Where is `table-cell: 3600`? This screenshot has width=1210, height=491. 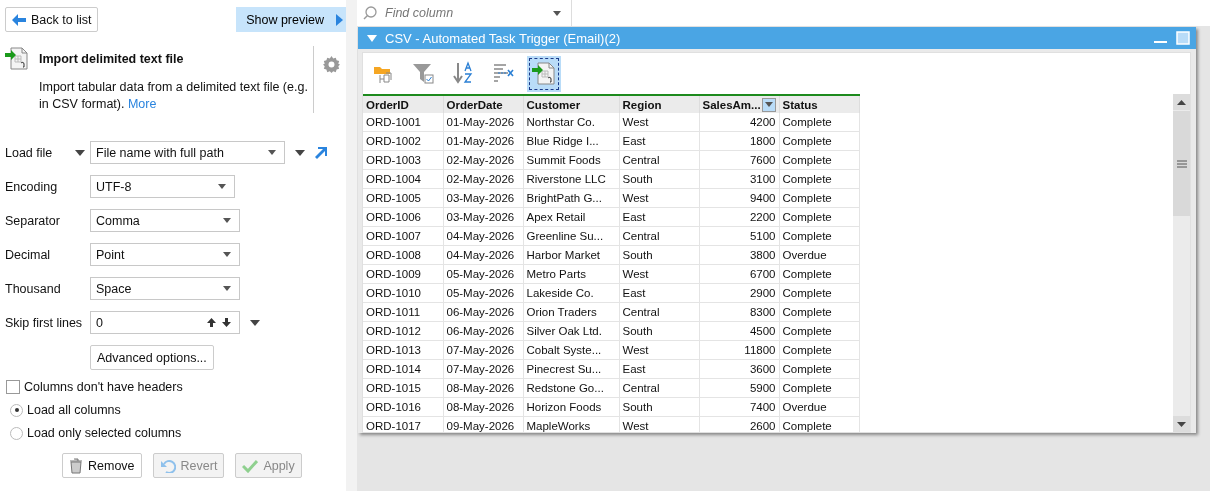 table-cell: 3600 is located at coordinates (739, 369).